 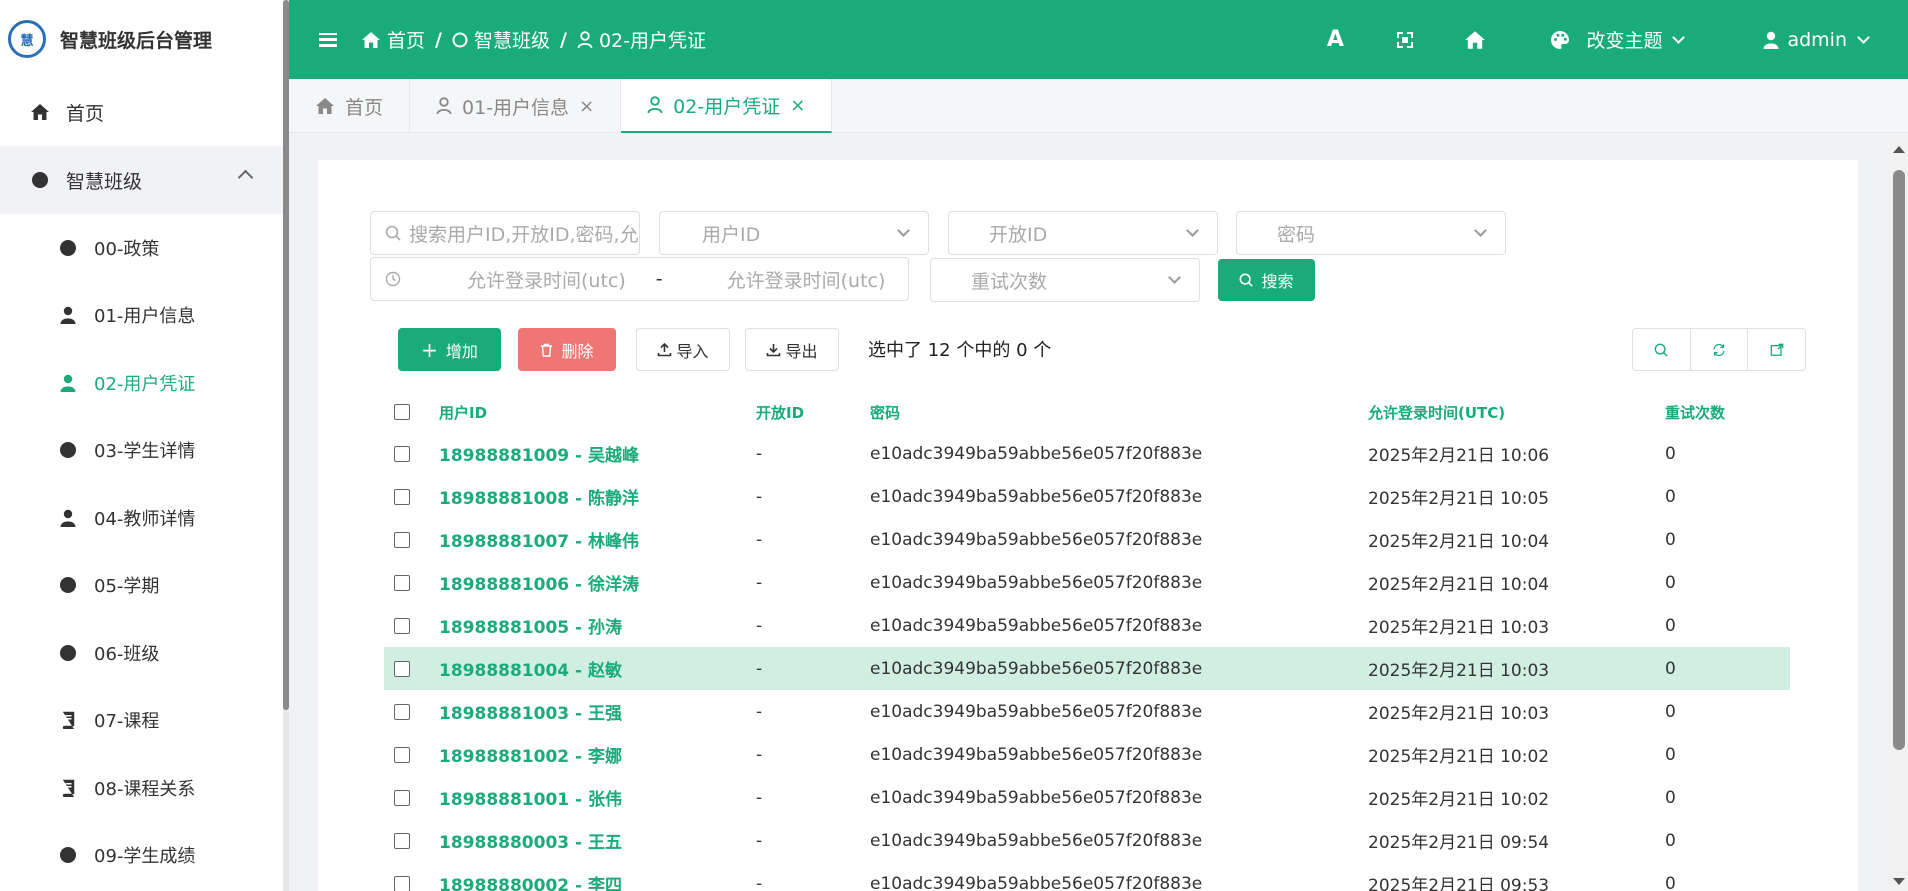 I want to click on cell-user-id: 18988881001 - 张伟, so click(x=530, y=797).